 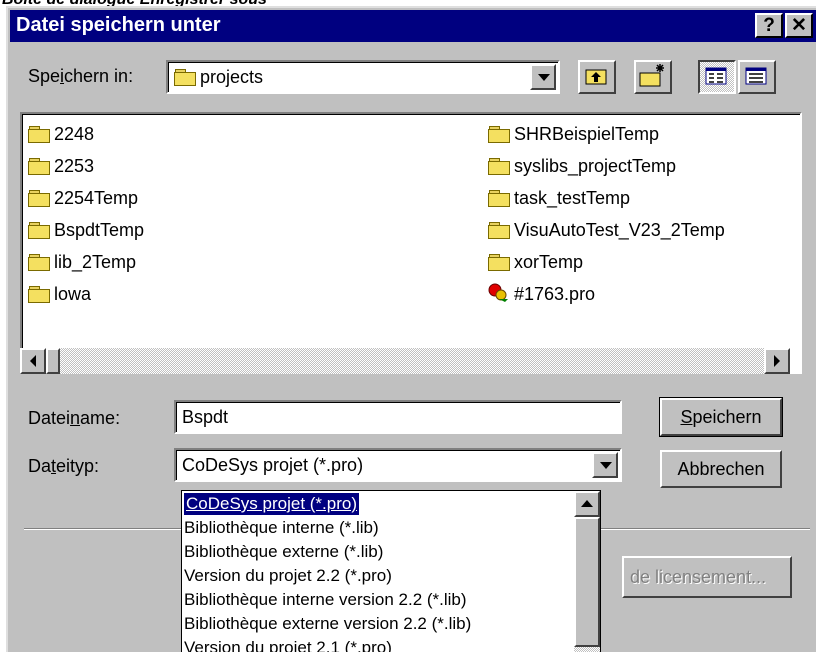 I want to click on list-item: BspdtTemp, so click(x=86, y=230).